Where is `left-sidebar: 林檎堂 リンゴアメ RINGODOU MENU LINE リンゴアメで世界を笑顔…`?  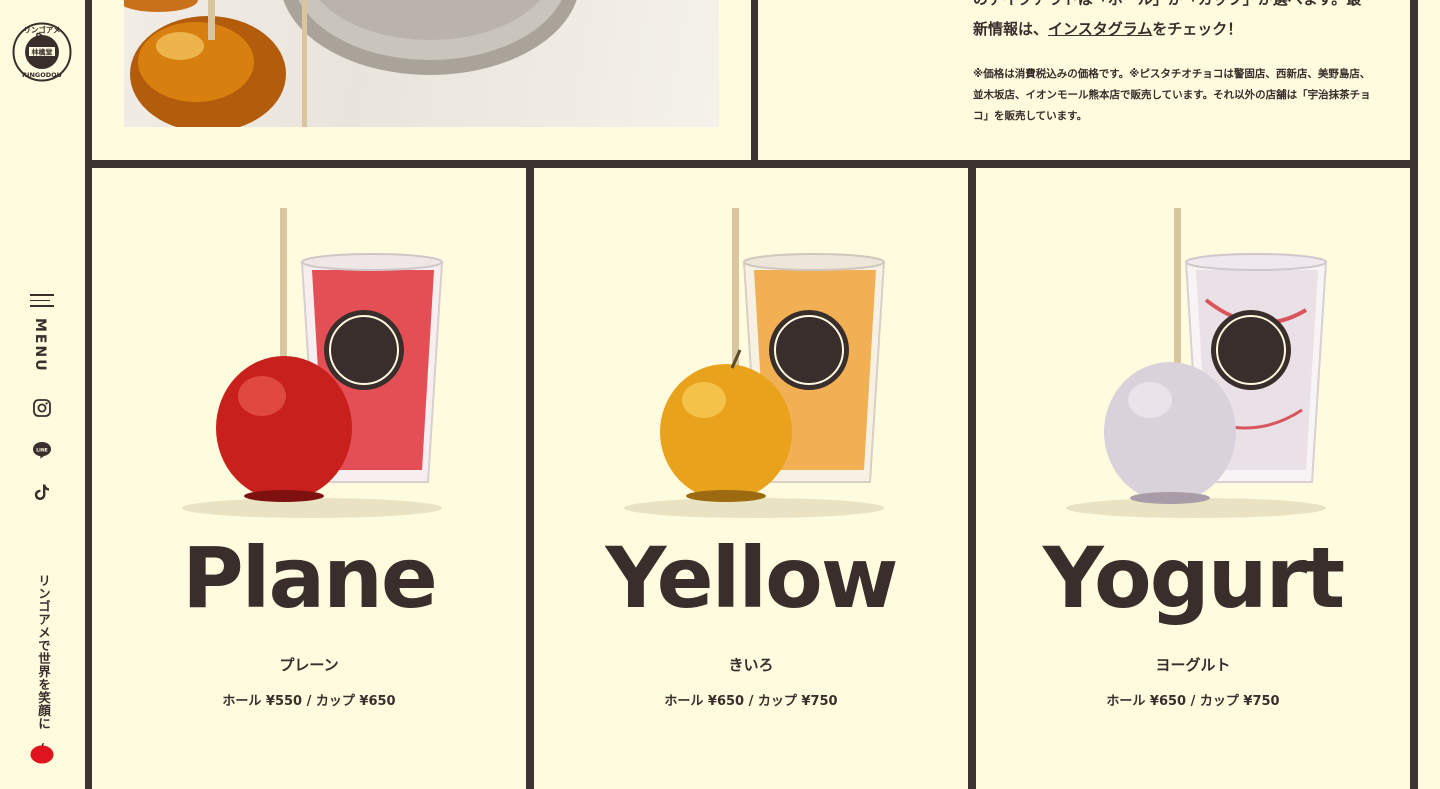
left-sidebar: 林檎堂 リンゴアメ RINGODOU MENU LINE リンゴアメで世界を笑顔… is located at coordinates (42, 394).